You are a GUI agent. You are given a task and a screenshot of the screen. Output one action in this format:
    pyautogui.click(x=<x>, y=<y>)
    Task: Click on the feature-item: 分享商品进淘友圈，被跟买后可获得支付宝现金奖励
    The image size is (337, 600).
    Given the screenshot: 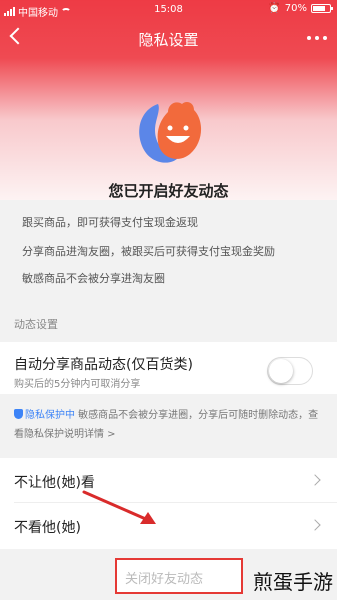 What is the action you would take?
    pyautogui.click(x=148, y=251)
    